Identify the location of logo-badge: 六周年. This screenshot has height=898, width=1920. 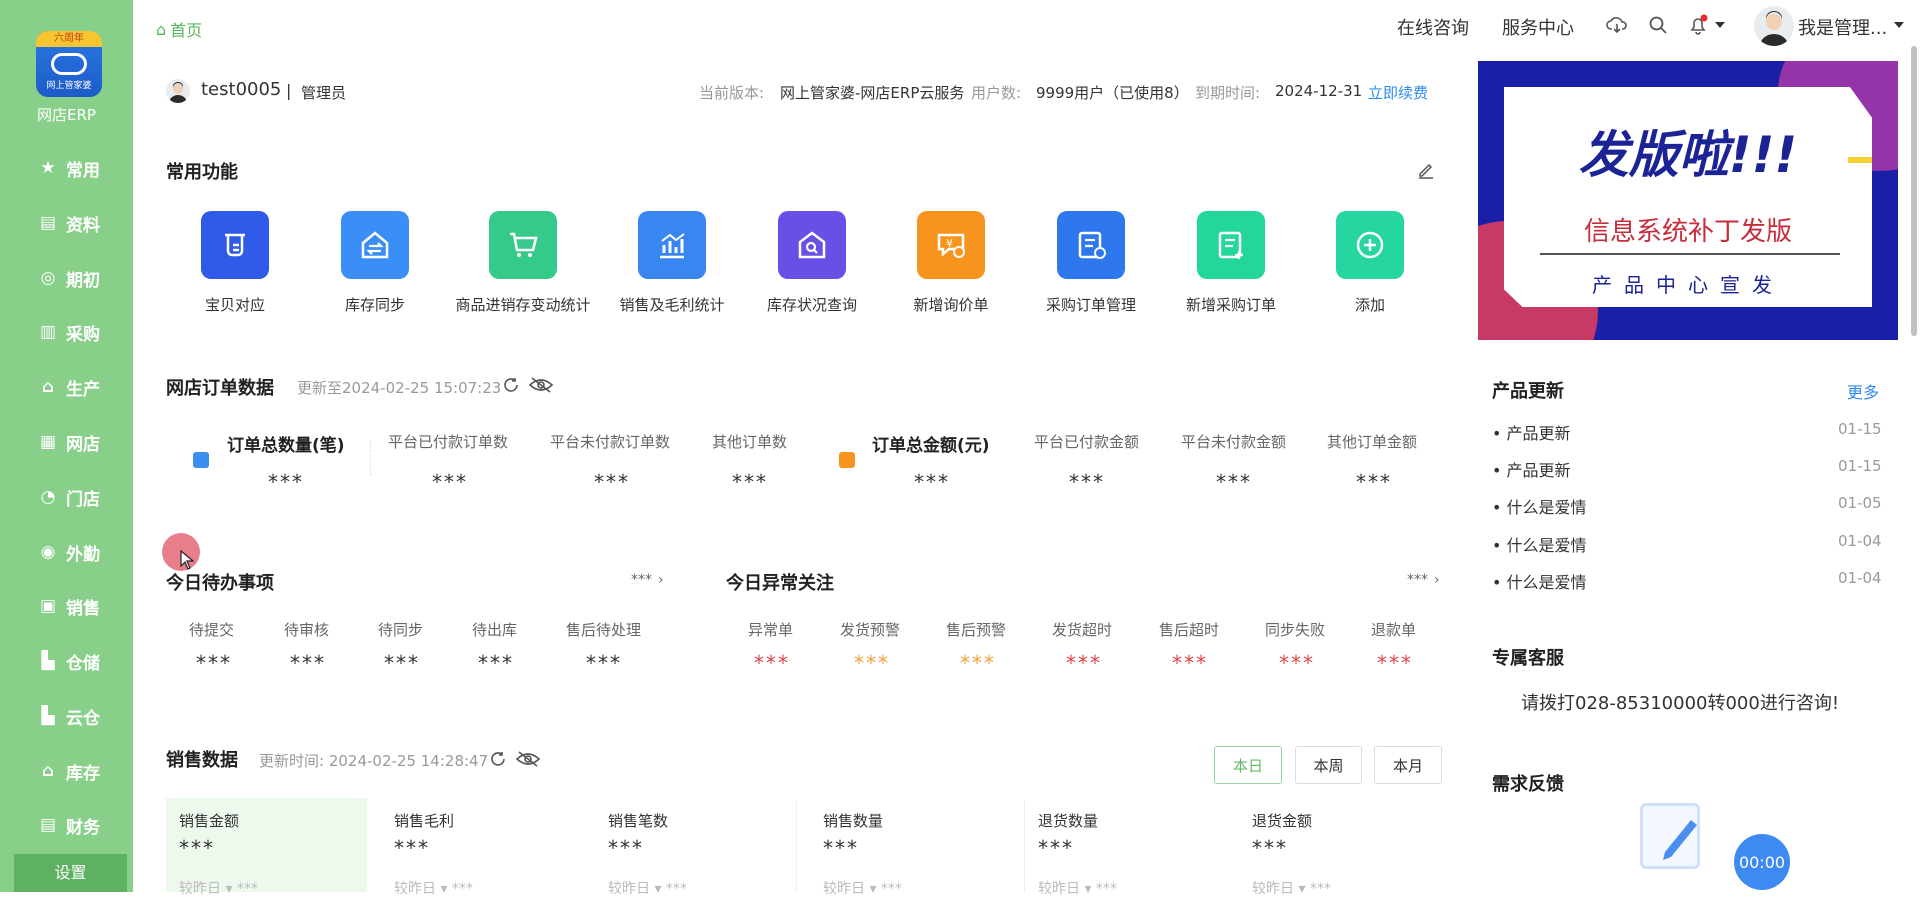
(69, 39).